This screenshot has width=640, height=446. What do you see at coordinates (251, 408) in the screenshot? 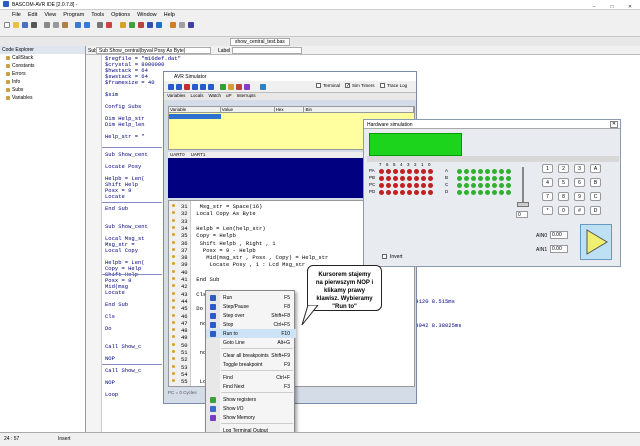
I see `menu-item-show-i-o: Show I/O` at bounding box center [251, 408].